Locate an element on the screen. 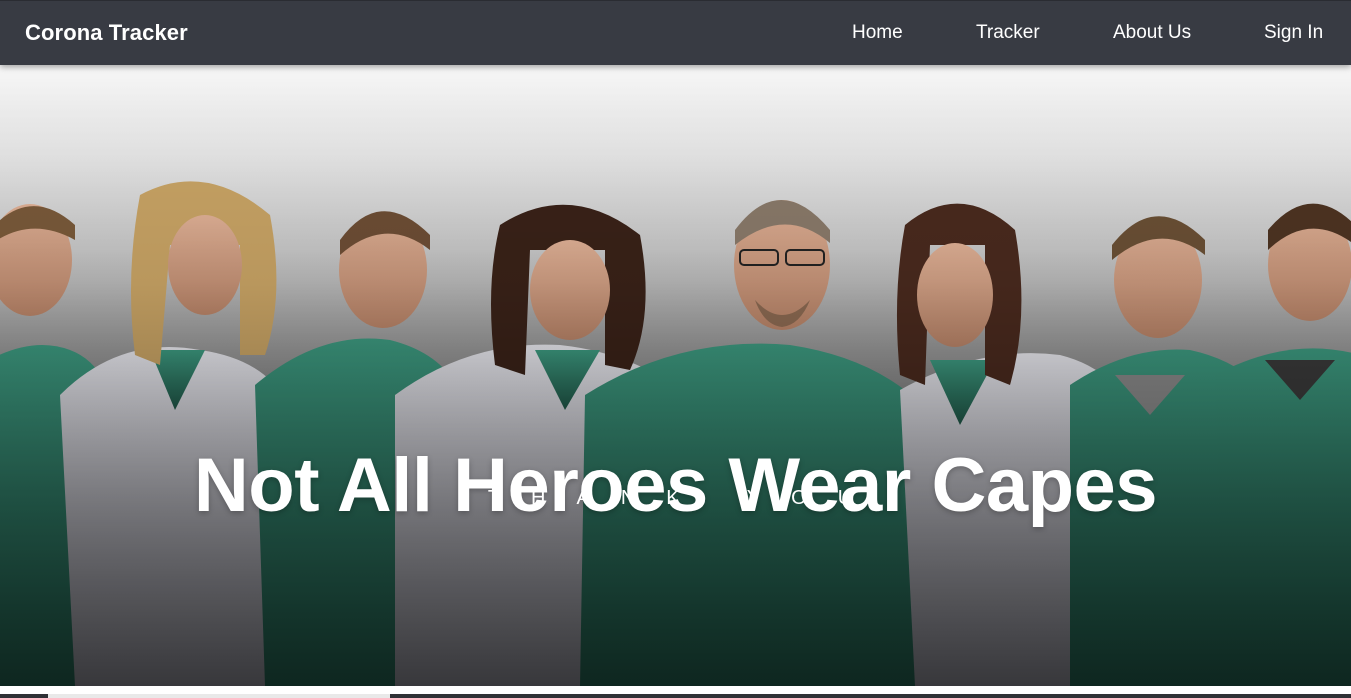 The image size is (1351, 698). bottom-strip is located at coordinates (675, 692).